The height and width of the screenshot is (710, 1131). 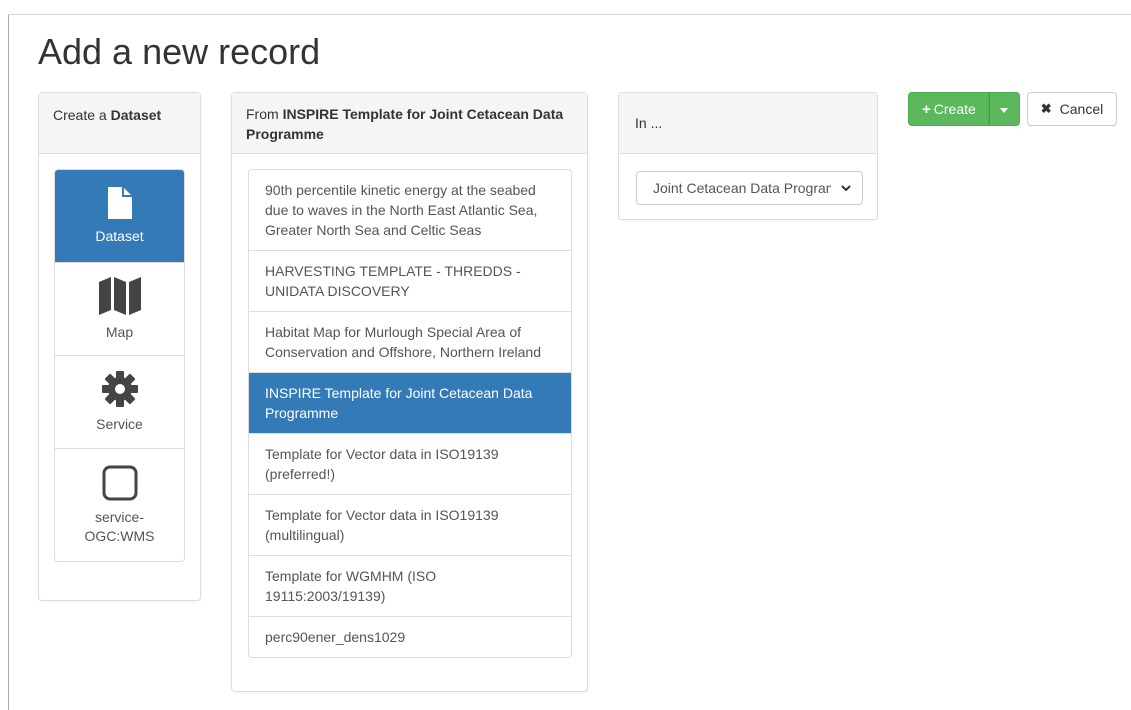 What do you see at coordinates (119, 236) in the screenshot?
I see `type-item-label: Dataset` at bounding box center [119, 236].